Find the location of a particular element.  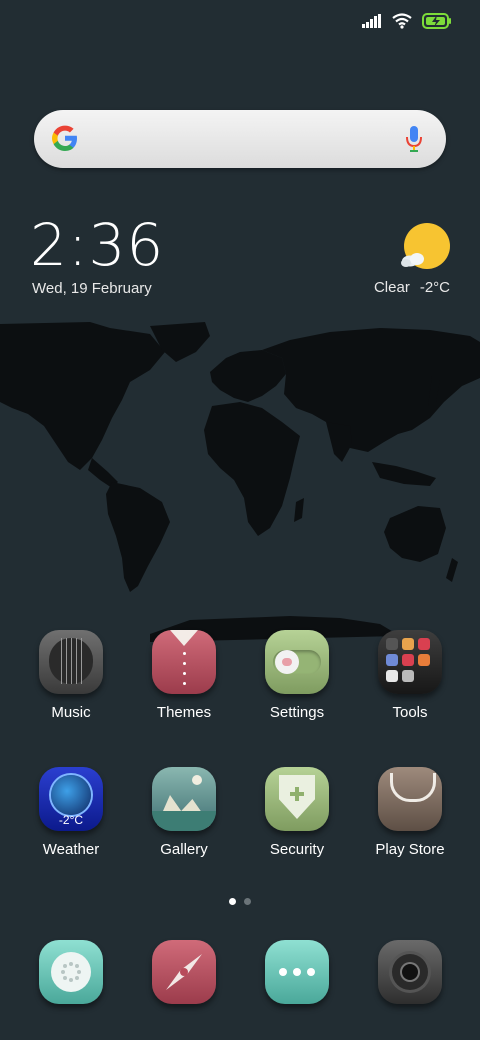

dock-camera is located at coordinates (410, 972).